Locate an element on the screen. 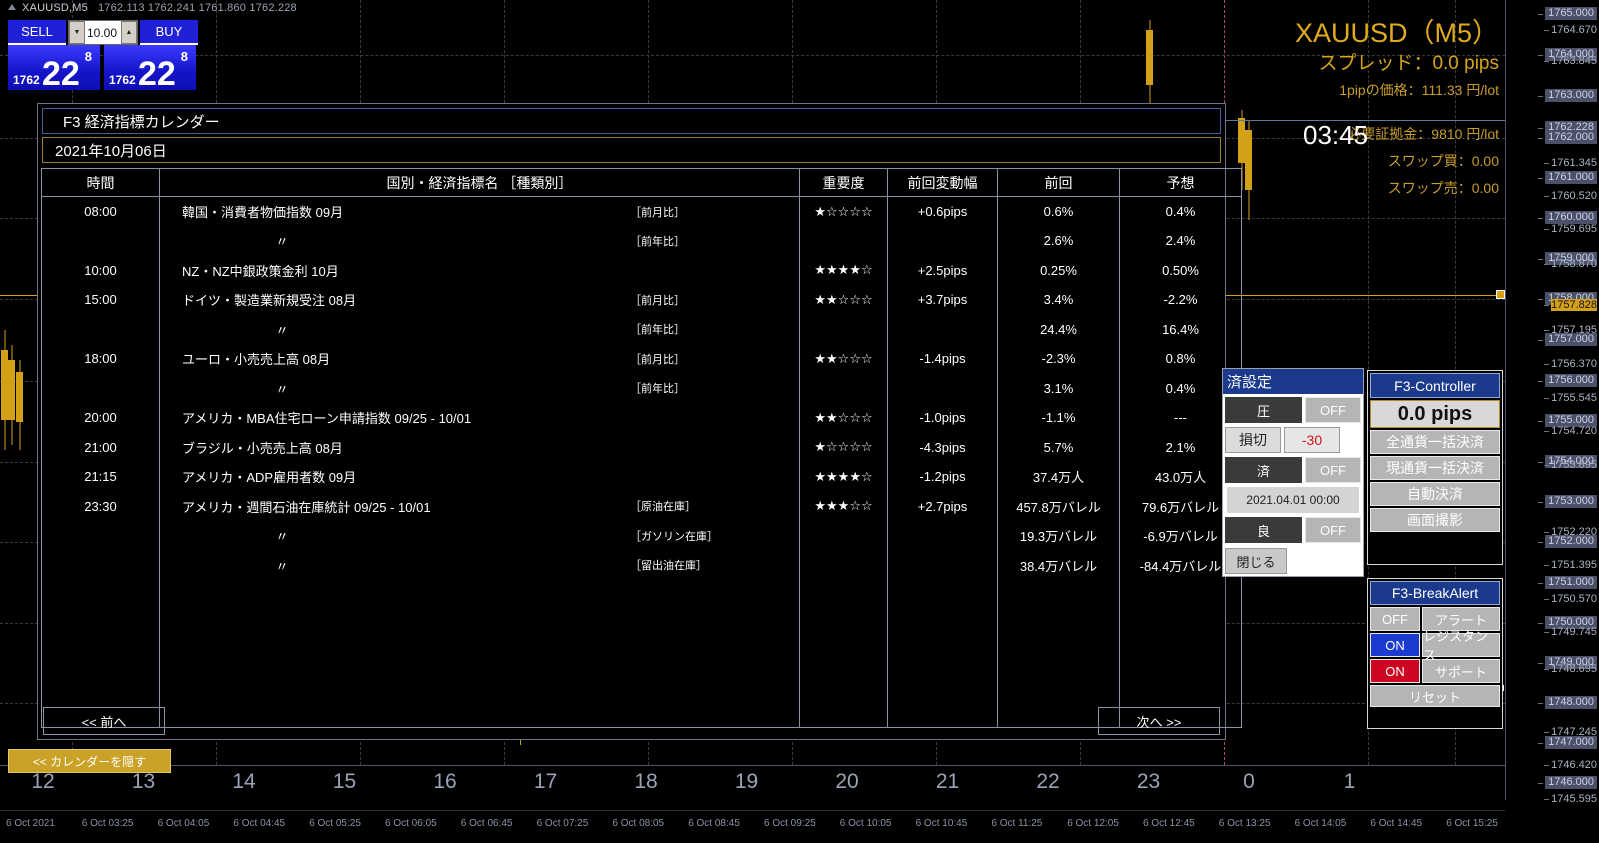 Image resolution: width=1599 pixels, height=843 pixels. column-header-forecast: 予想 is located at coordinates (1180, 182).